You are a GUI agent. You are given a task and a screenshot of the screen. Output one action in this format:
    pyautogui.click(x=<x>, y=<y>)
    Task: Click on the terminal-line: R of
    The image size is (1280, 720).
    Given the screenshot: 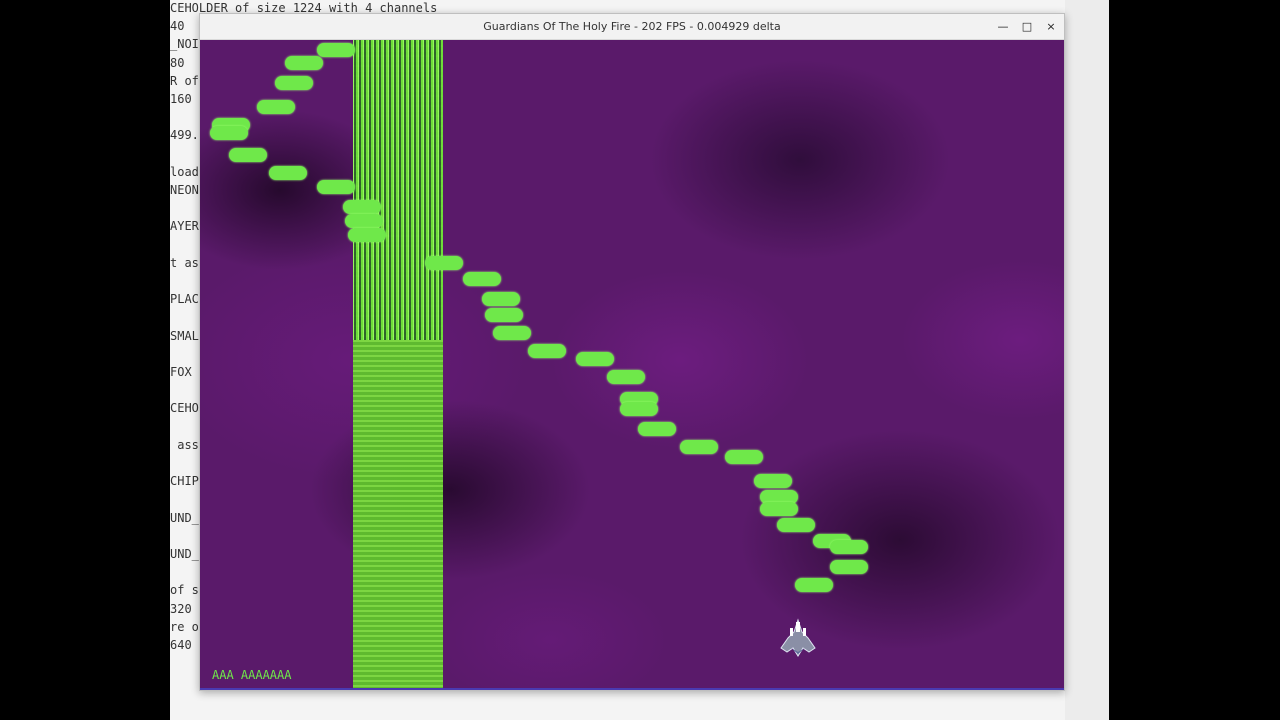 What is the action you would take?
    pyautogui.click(x=184, y=80)
    